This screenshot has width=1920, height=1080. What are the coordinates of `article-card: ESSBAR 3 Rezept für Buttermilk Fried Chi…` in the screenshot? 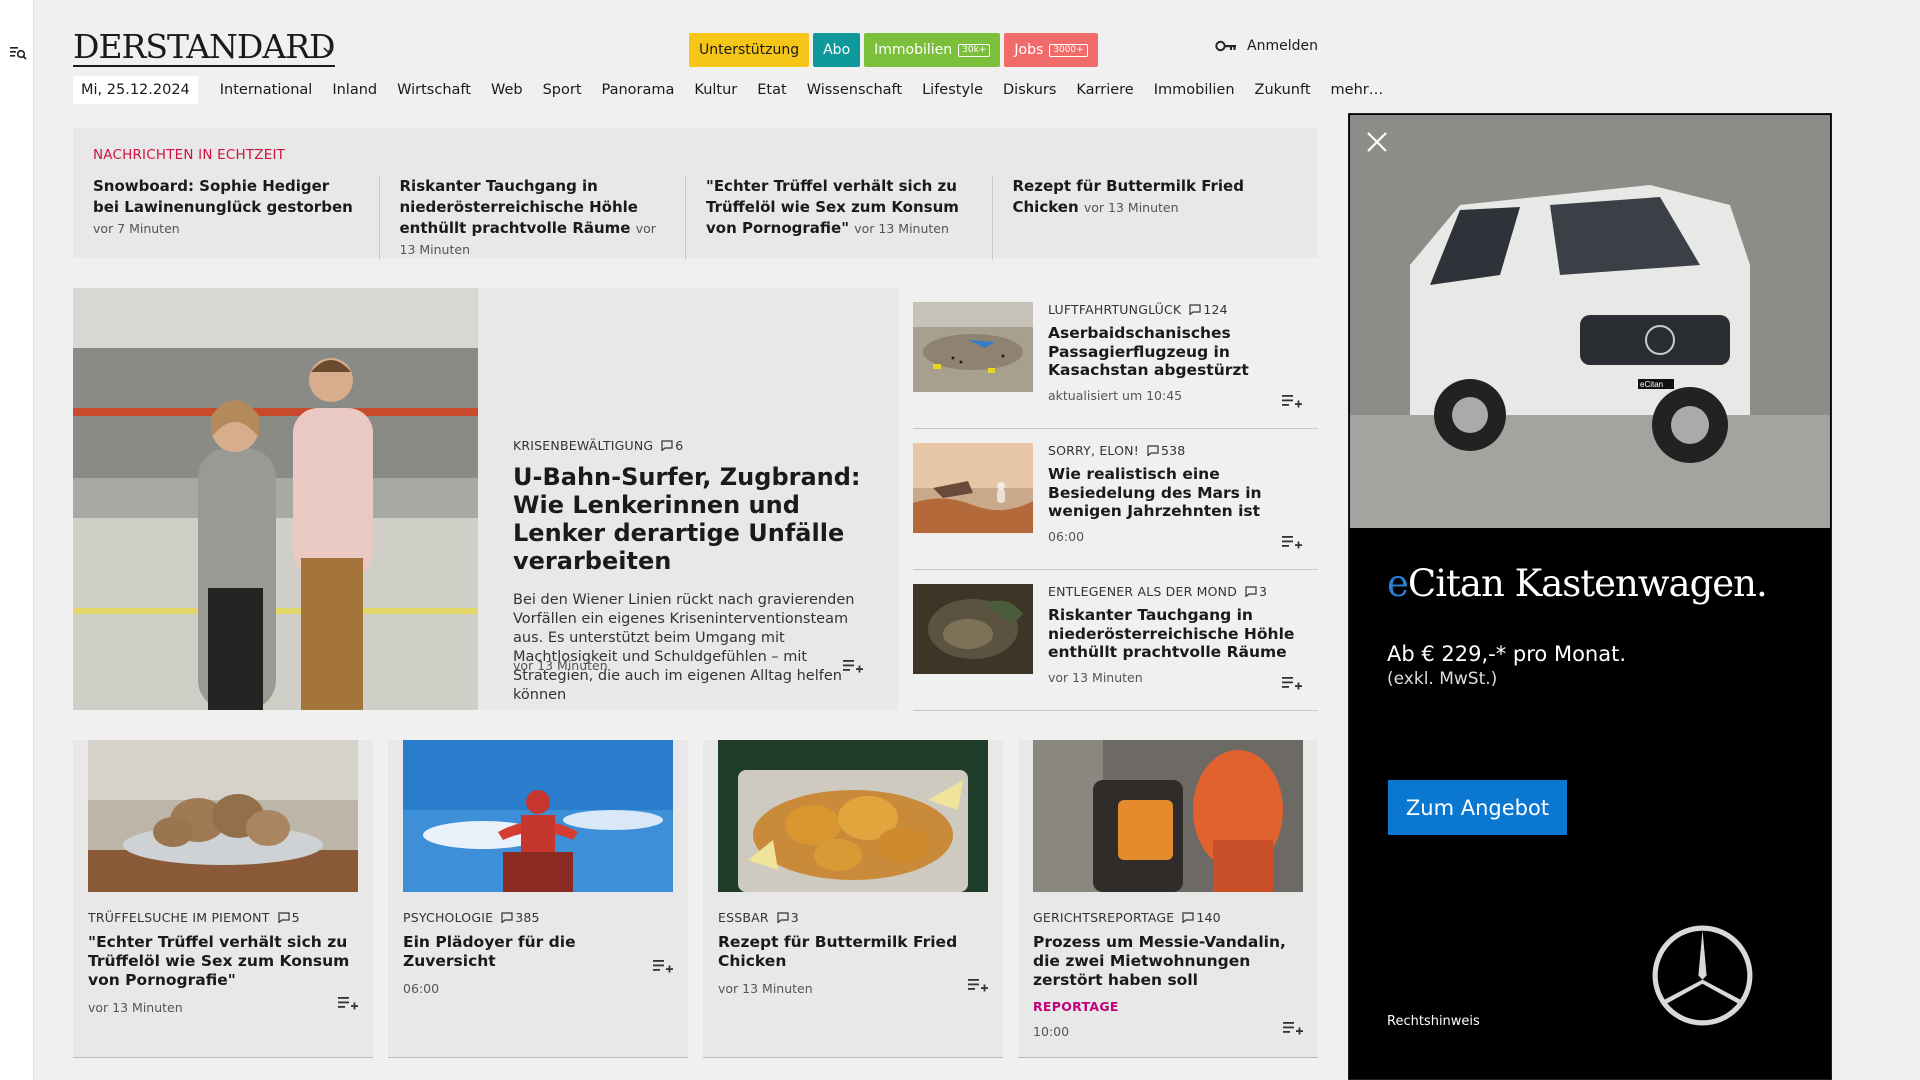 It's located at (853, 899).